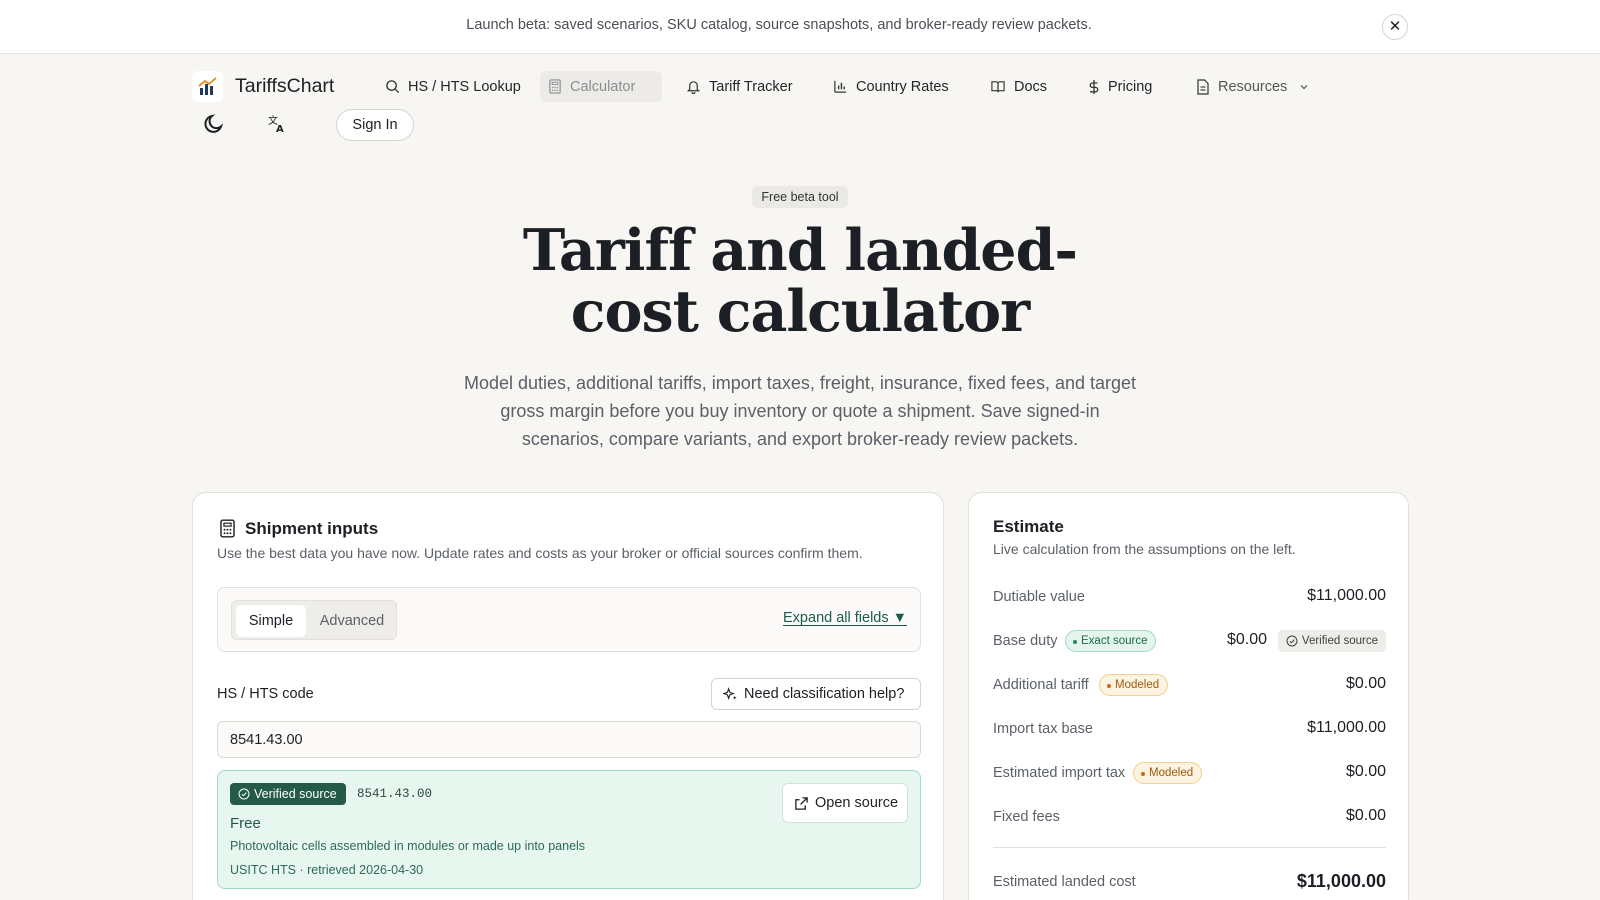 This screenshot has height=900, width=1600. I want to click on mode-simple-button: Simple, so click(271, 621).